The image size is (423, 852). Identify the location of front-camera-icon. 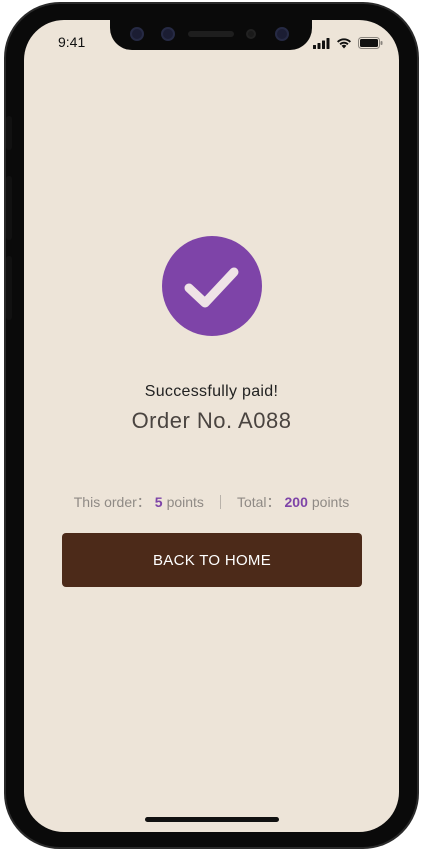
(282, 34).